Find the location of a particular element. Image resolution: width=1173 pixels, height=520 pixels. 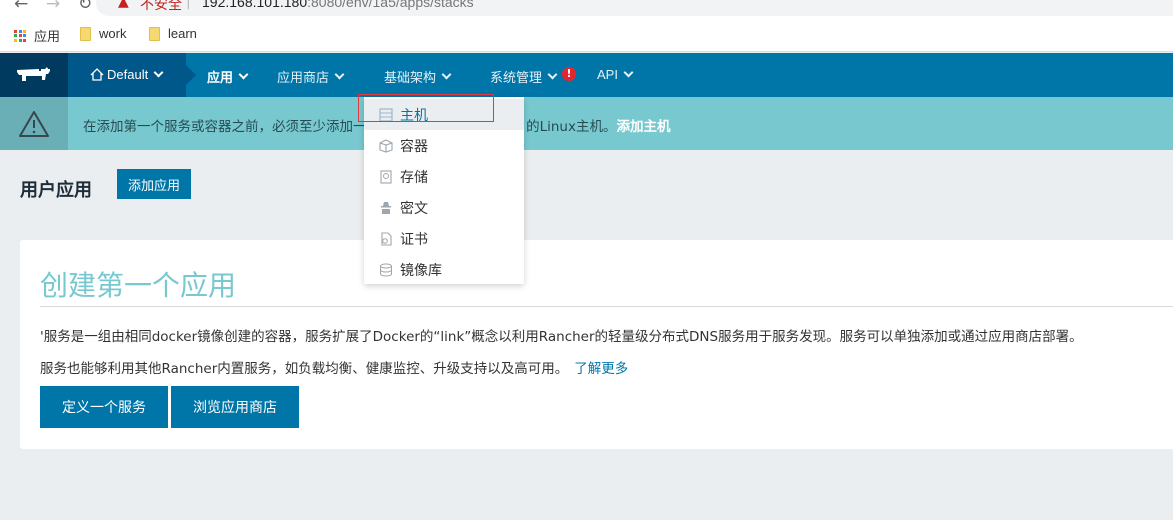

alert-icon-container is located at coordinates (34, 123).